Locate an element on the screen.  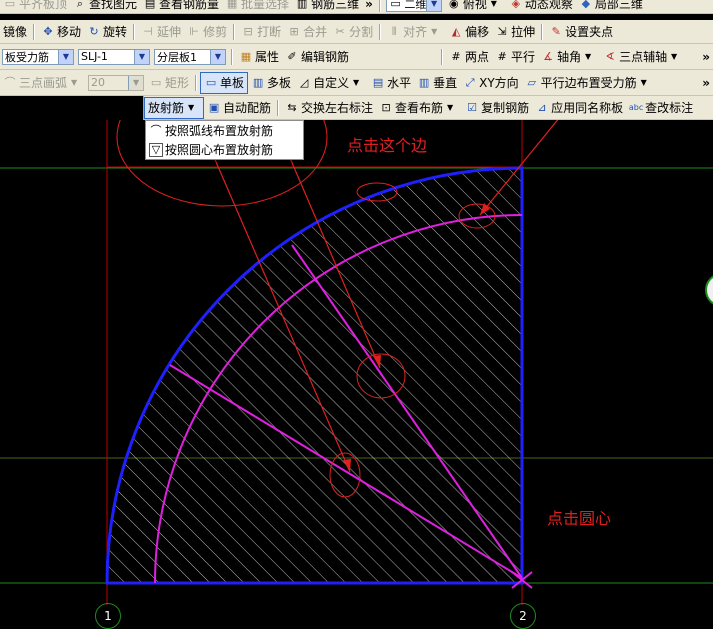
axis-label-2: 2 is located at coordinates (523, 616).